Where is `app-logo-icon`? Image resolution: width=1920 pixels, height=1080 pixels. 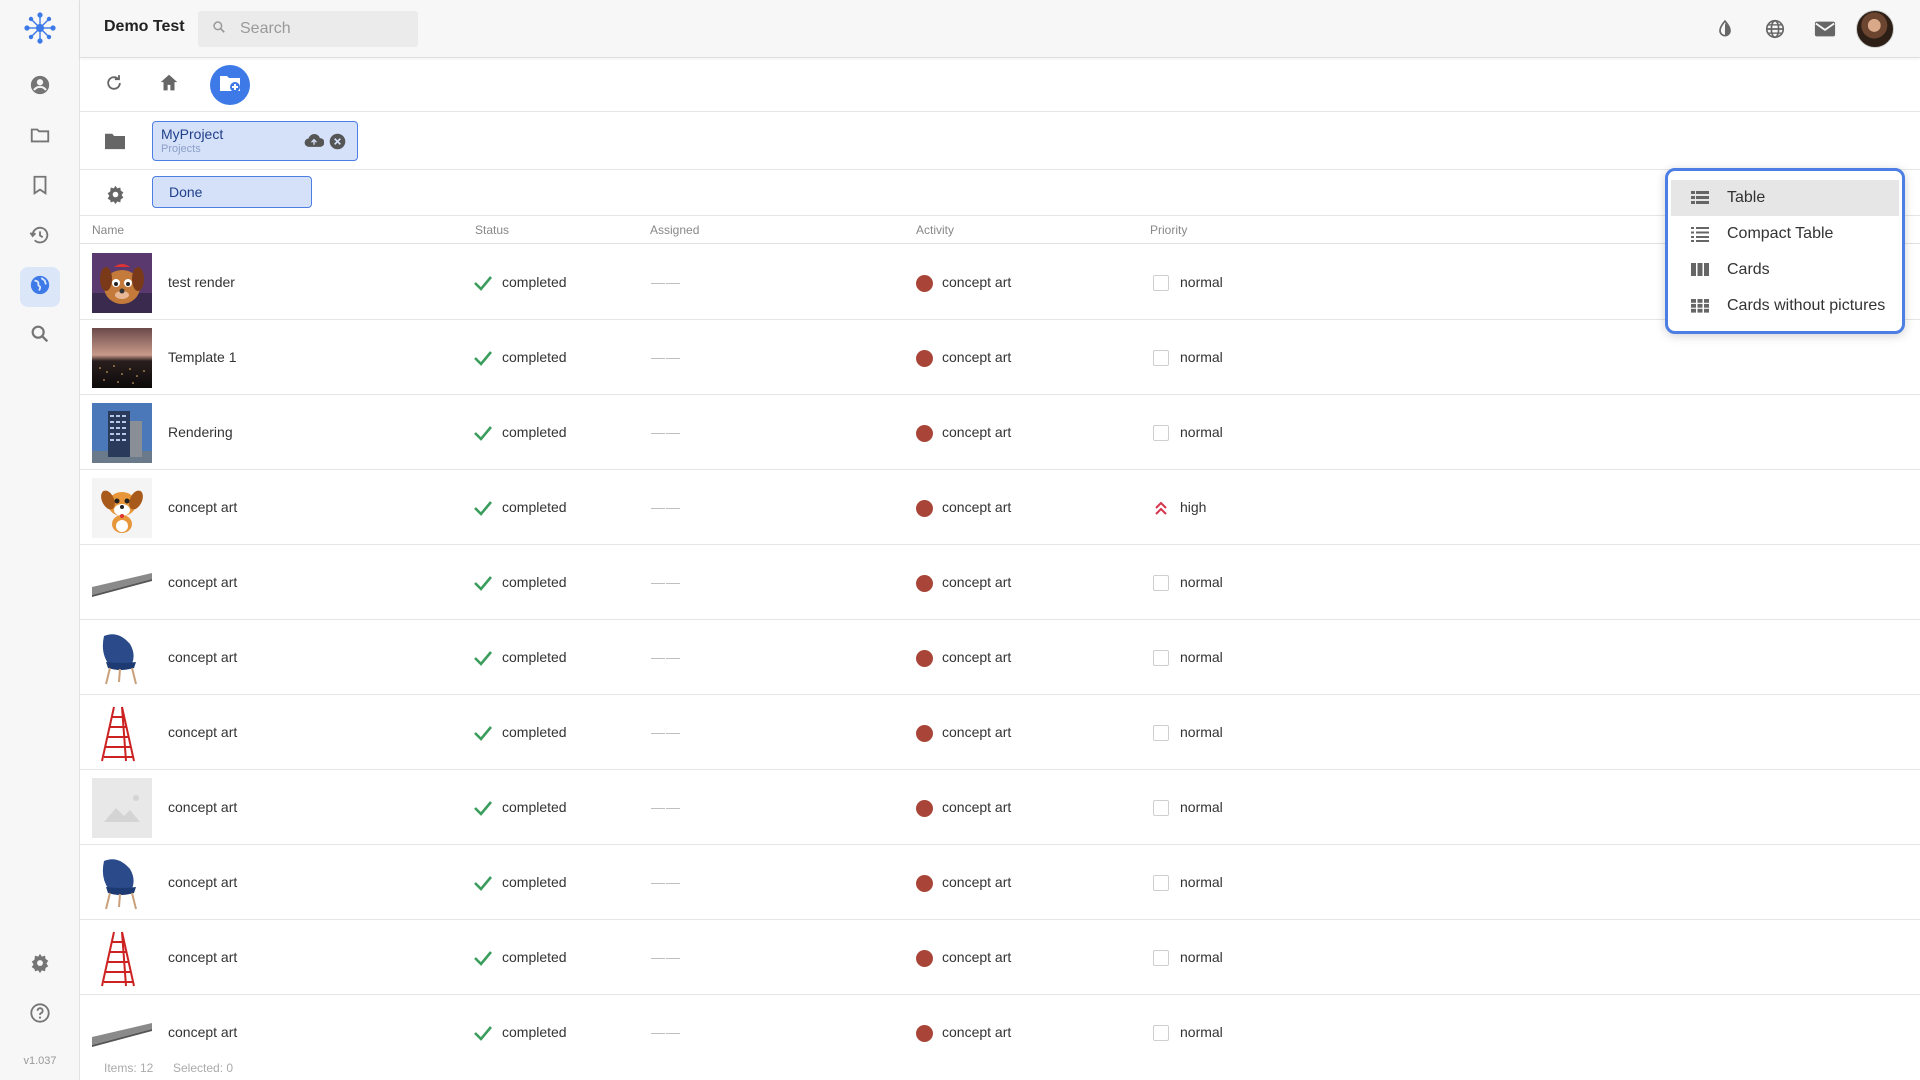 app-logo-icon is located at coordinates (40, 28).